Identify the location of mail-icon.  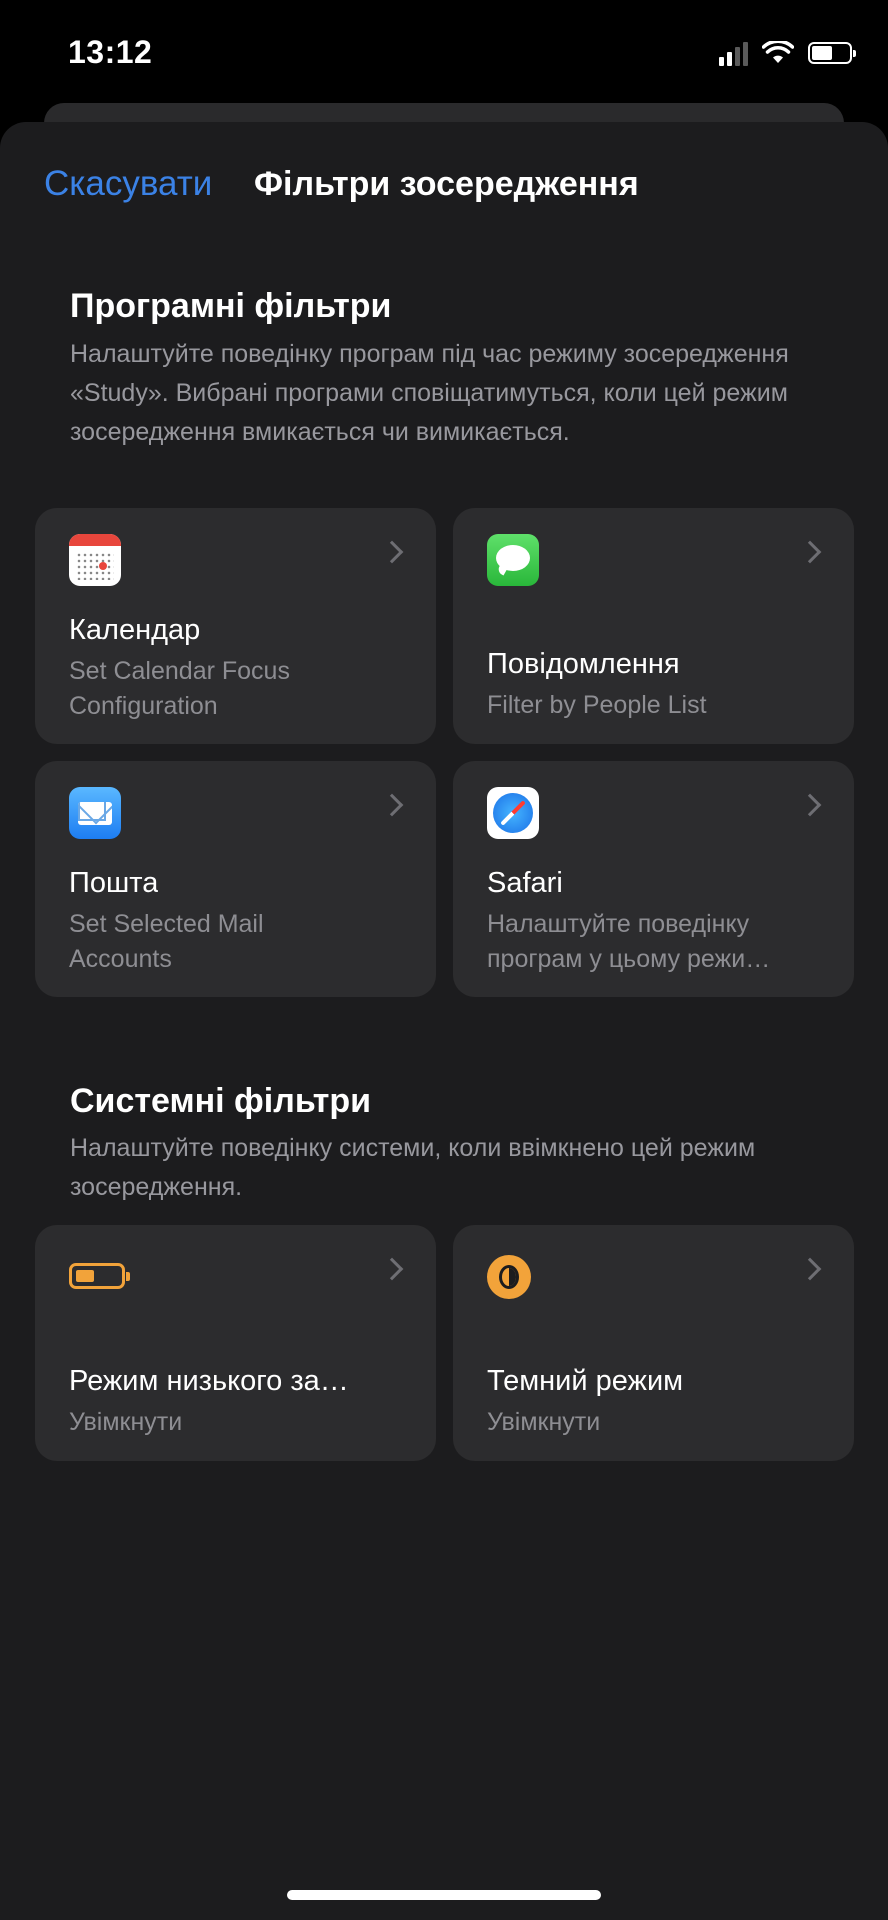
(95, 813).